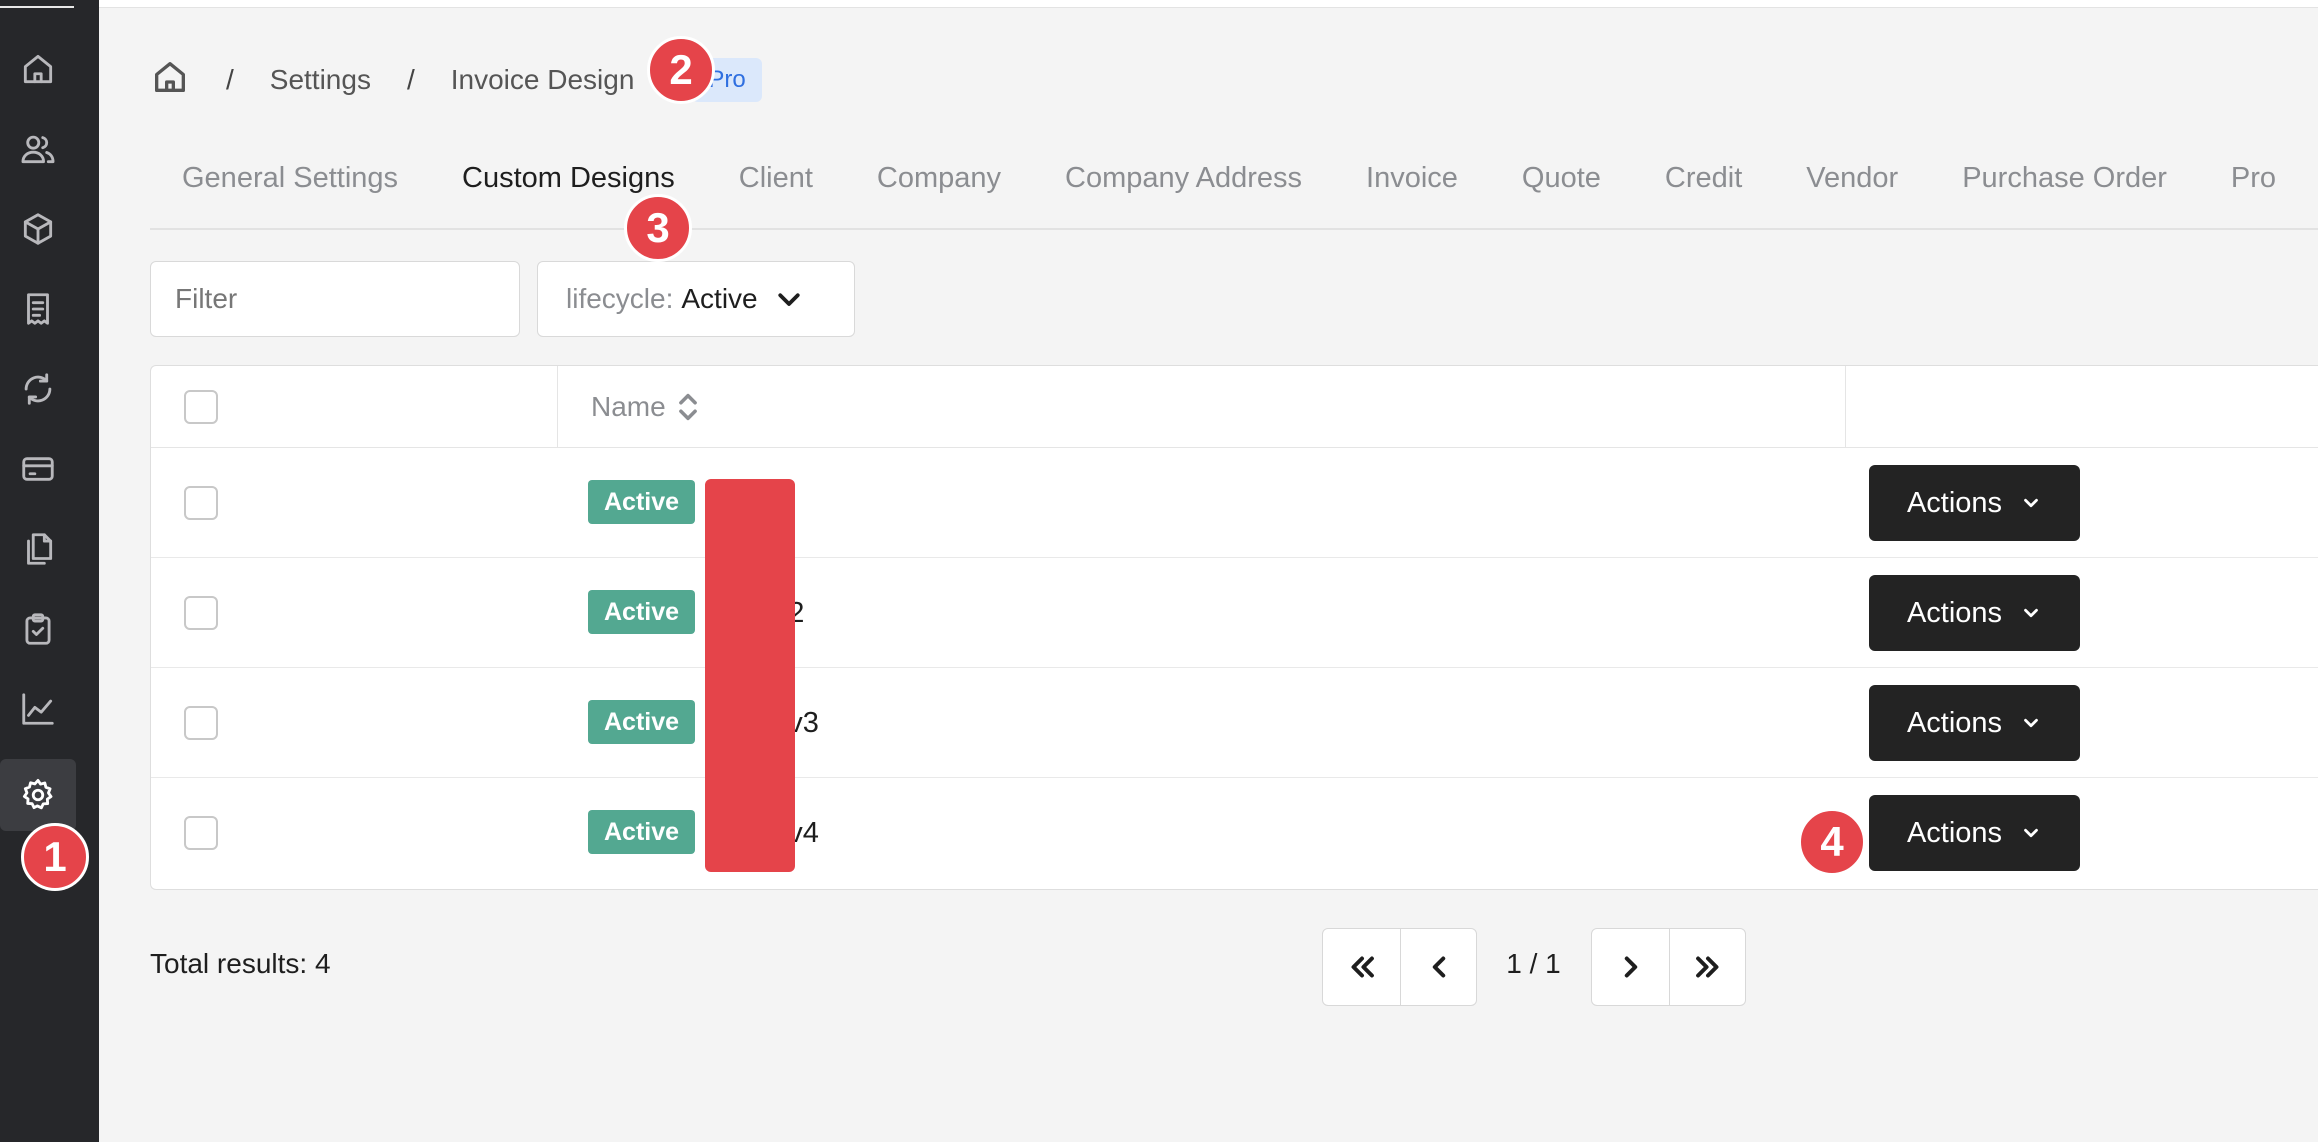 Image resolution: width=2318 pixels, height=1142 pixels. I want to click on sidebar-item-invoices, so click(38, 309).